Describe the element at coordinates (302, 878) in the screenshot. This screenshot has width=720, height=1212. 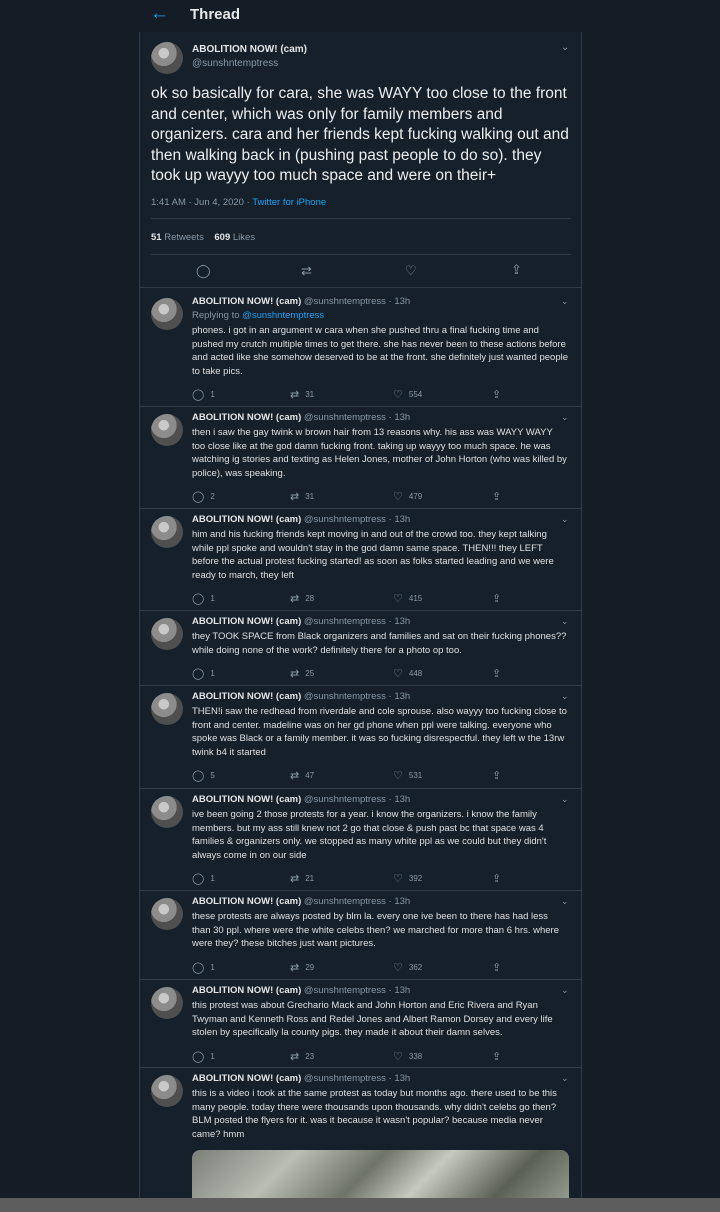
I see `retweet-button: ⇄ 21` at that location.